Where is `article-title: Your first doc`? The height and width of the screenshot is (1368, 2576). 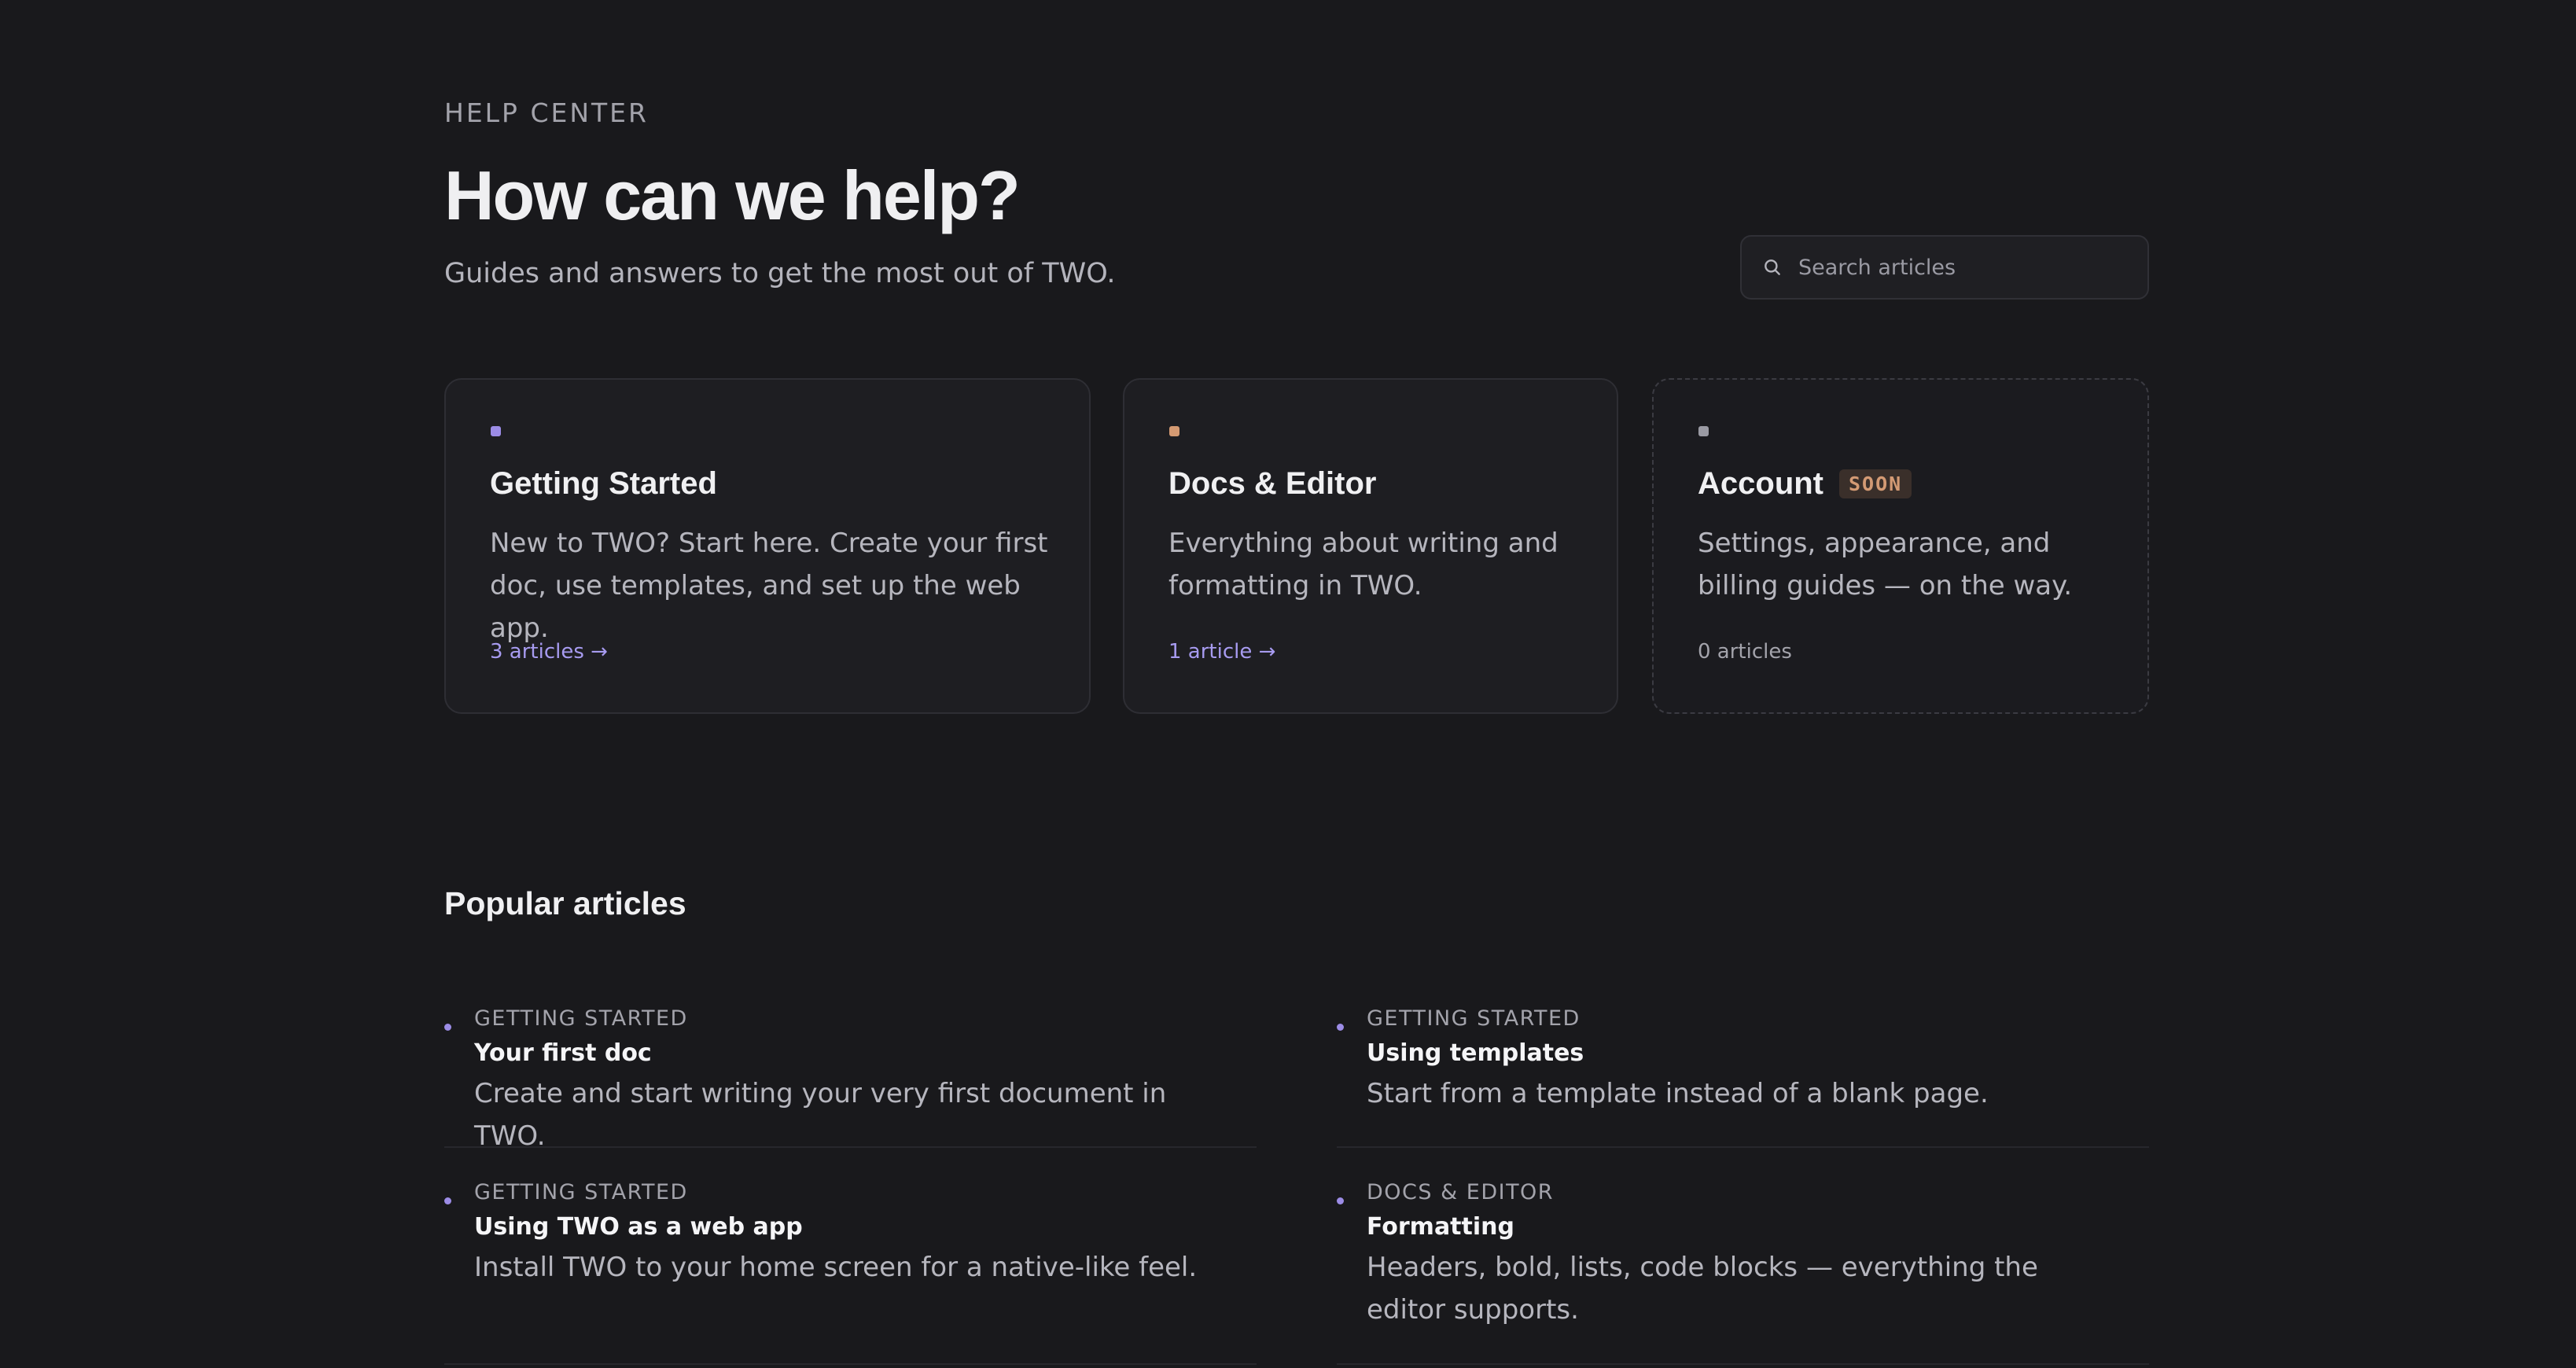
article-title: Your first doc is located at coordinates (563, 1053).